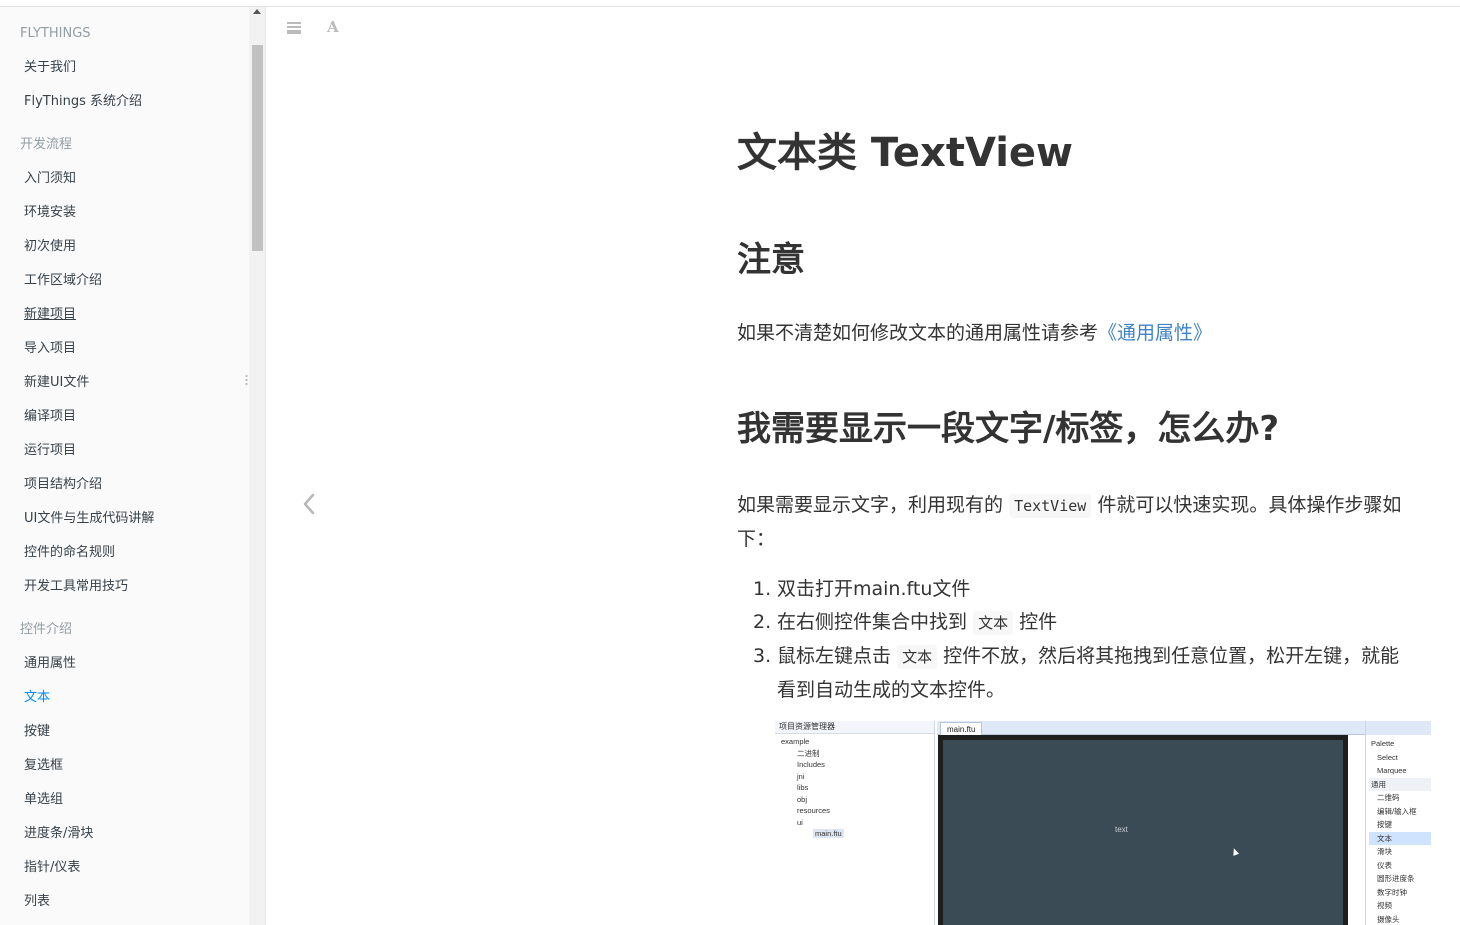 The height and width of the screenshot is (925, 1460). Describe the element at coordinates (800, 822) in the screenshot. I see `tree-node: ui` at that location.